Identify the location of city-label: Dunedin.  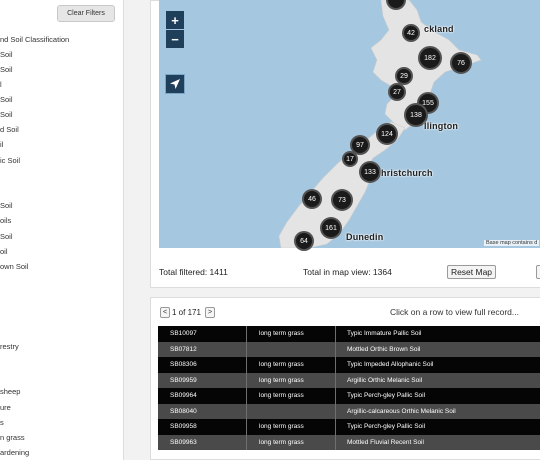
(365, 237).